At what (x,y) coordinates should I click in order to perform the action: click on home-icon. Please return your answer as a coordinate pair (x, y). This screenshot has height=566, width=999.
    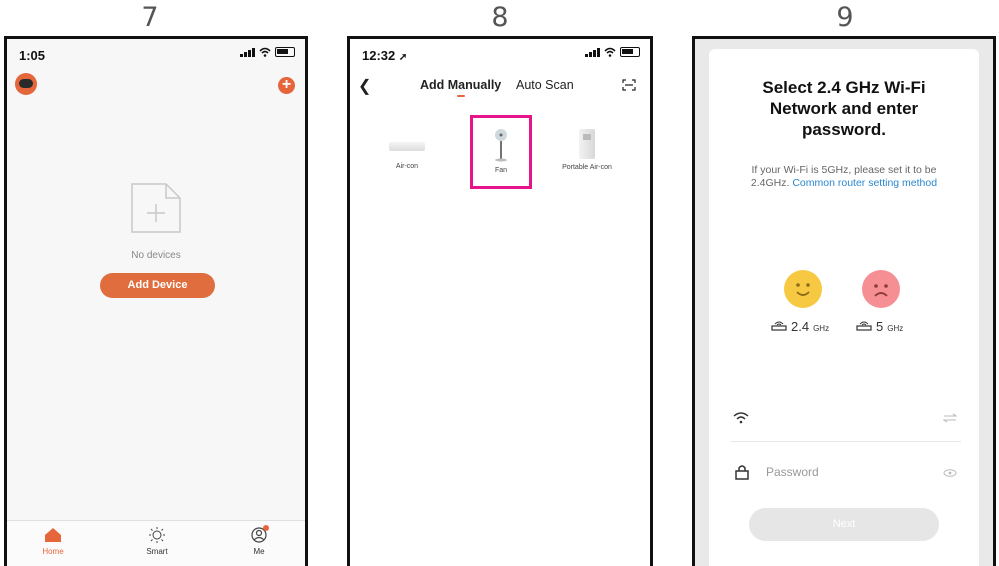
    Looking at the image, I should click on (53, 535).